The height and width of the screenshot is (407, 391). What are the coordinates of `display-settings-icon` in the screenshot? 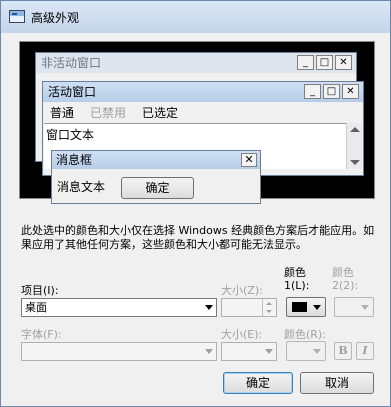 It's located at (17, 16).